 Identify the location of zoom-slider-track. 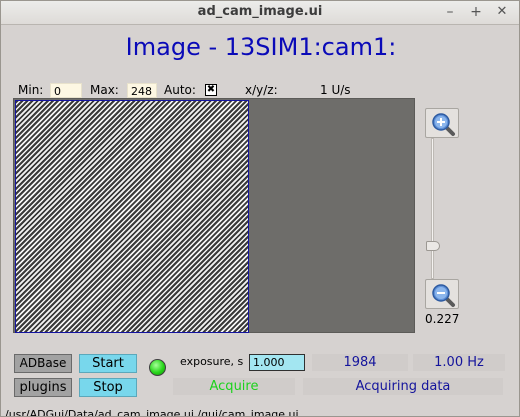
(432, 208).